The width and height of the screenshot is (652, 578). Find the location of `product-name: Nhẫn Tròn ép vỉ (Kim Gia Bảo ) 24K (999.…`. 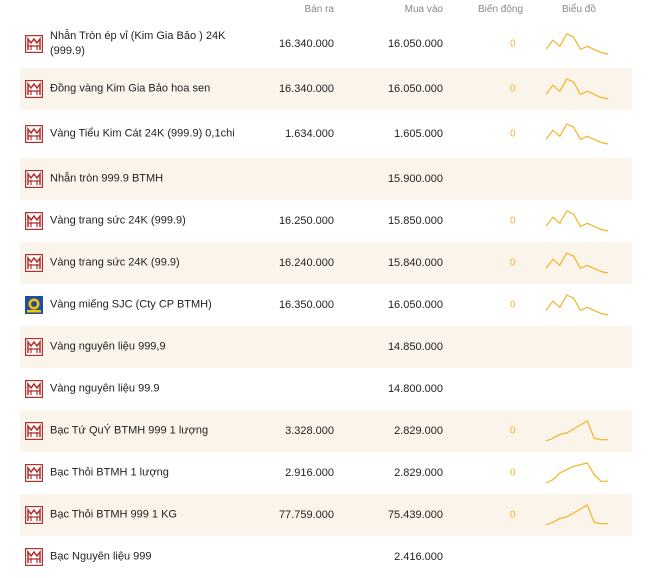

product-name: Nhẫn Tròn ép vỉ (Kim Gia Bảo ) 24K (999.… is located at coordinates (138, 43).